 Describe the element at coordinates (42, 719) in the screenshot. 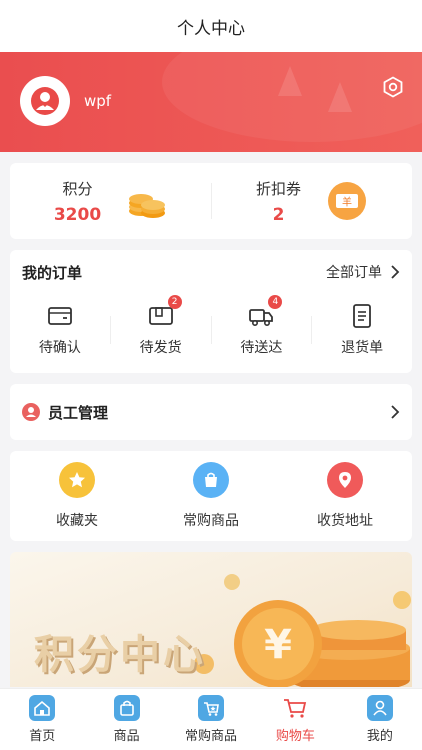

I see `tab-home: 首页` at that location.